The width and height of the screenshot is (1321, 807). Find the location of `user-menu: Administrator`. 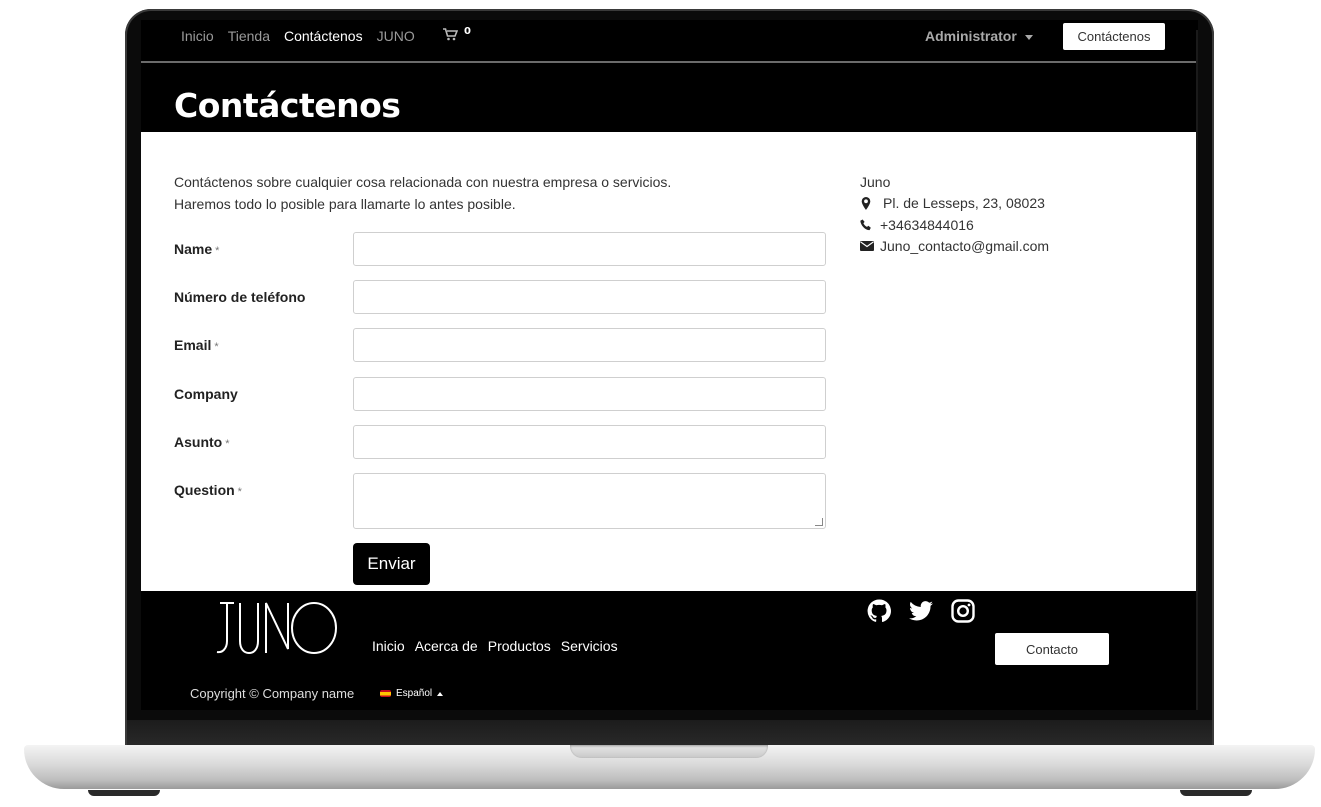

user-menu: Administrator is located at coordinates (979, 36).